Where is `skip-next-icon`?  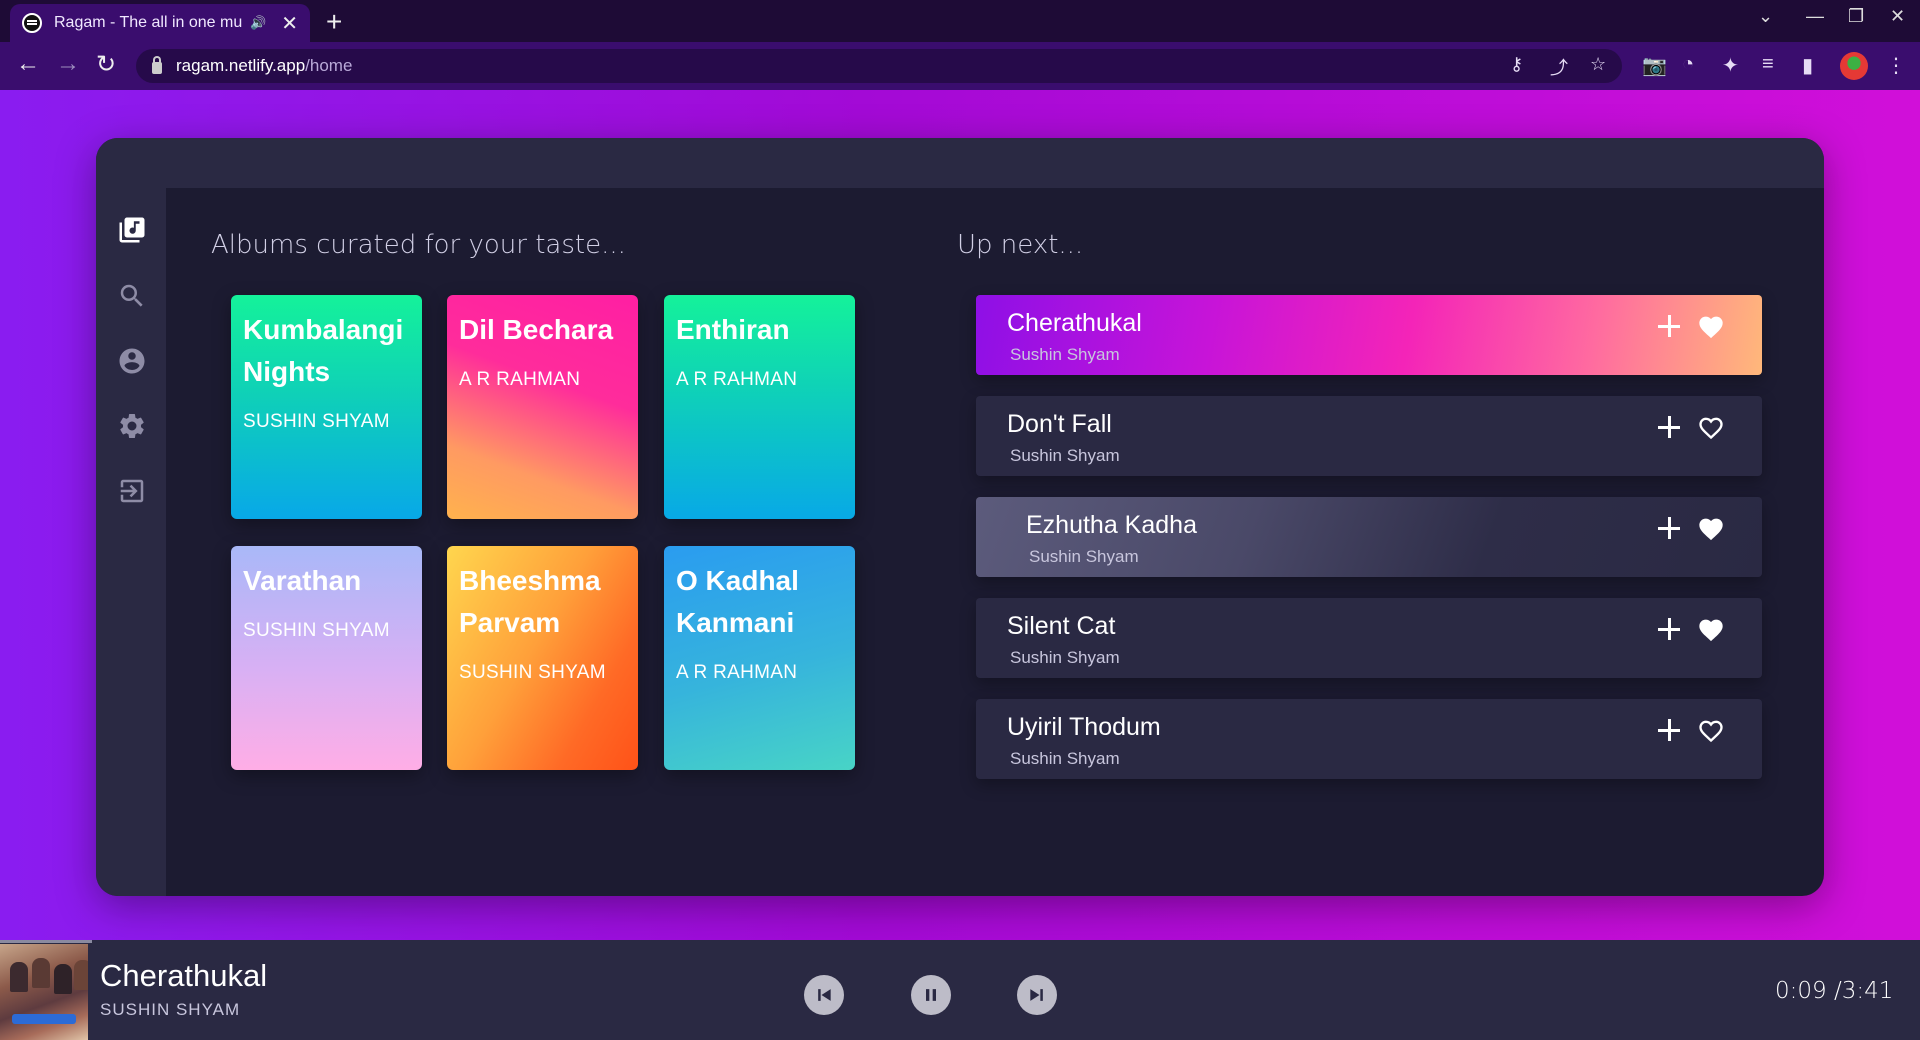
skip-next-icon is located at coordinates (1036, 995).